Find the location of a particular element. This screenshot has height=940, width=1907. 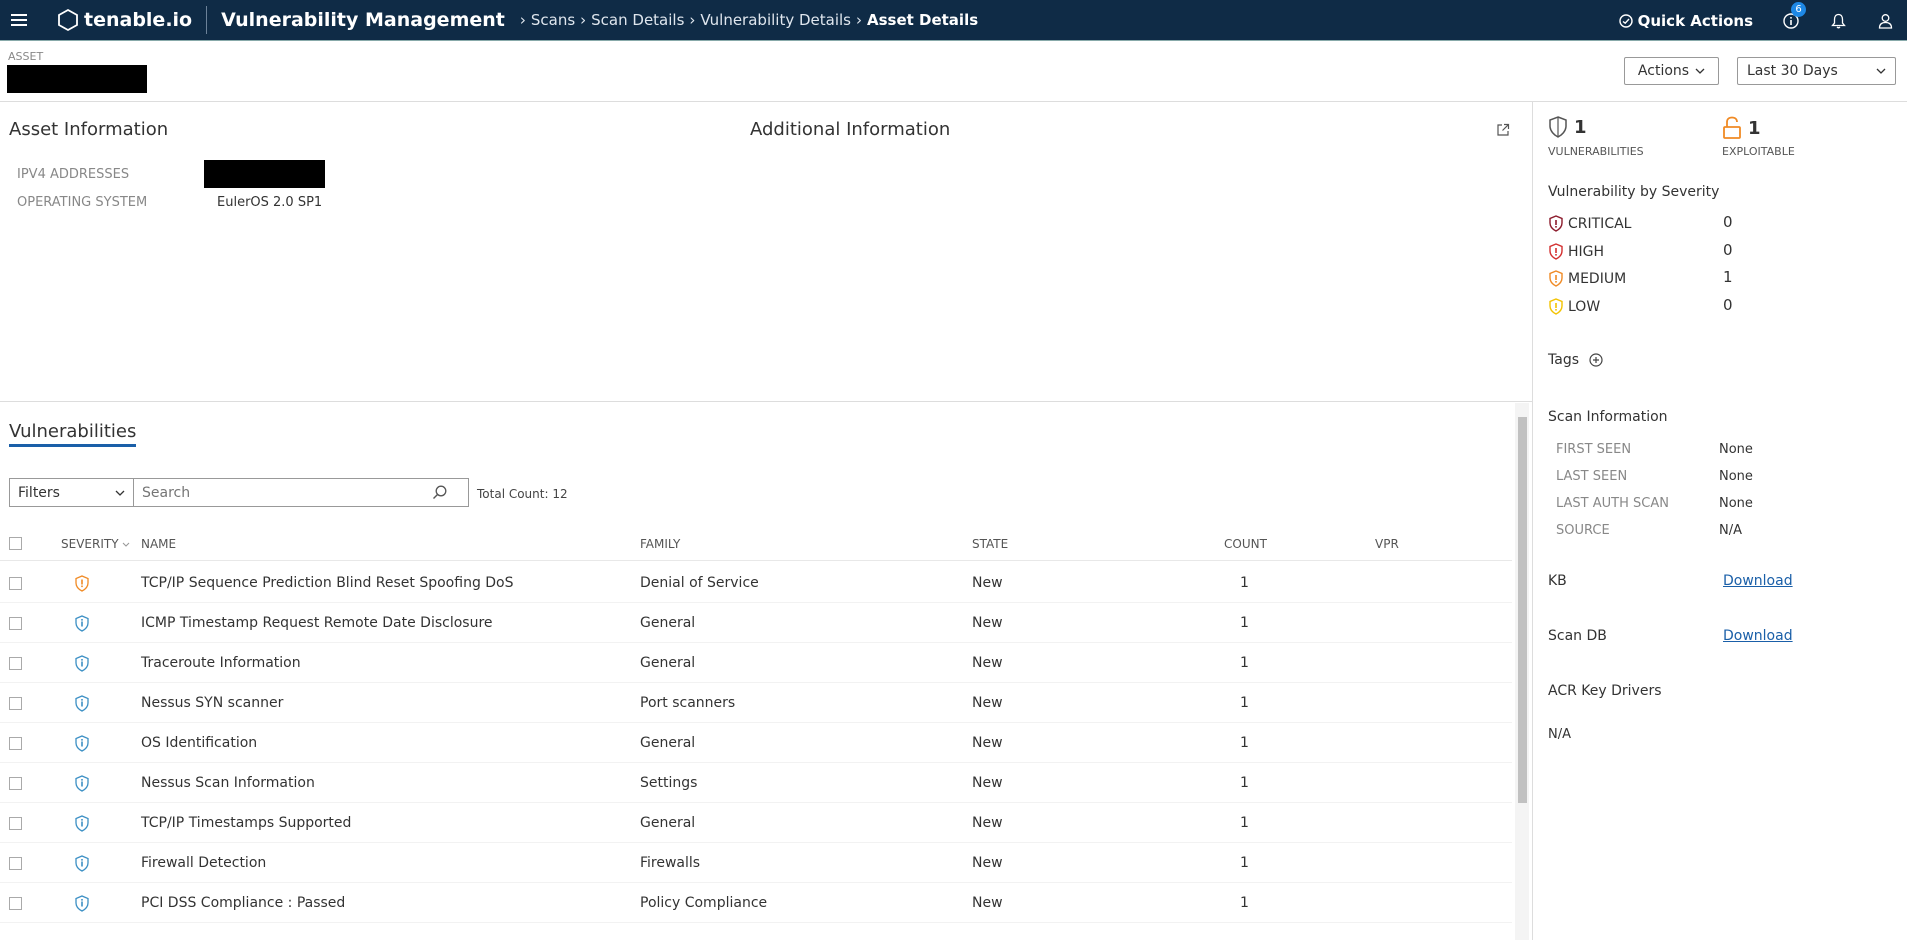

date-range-select: Last 30 Days is located at coordinates (1816, 71).